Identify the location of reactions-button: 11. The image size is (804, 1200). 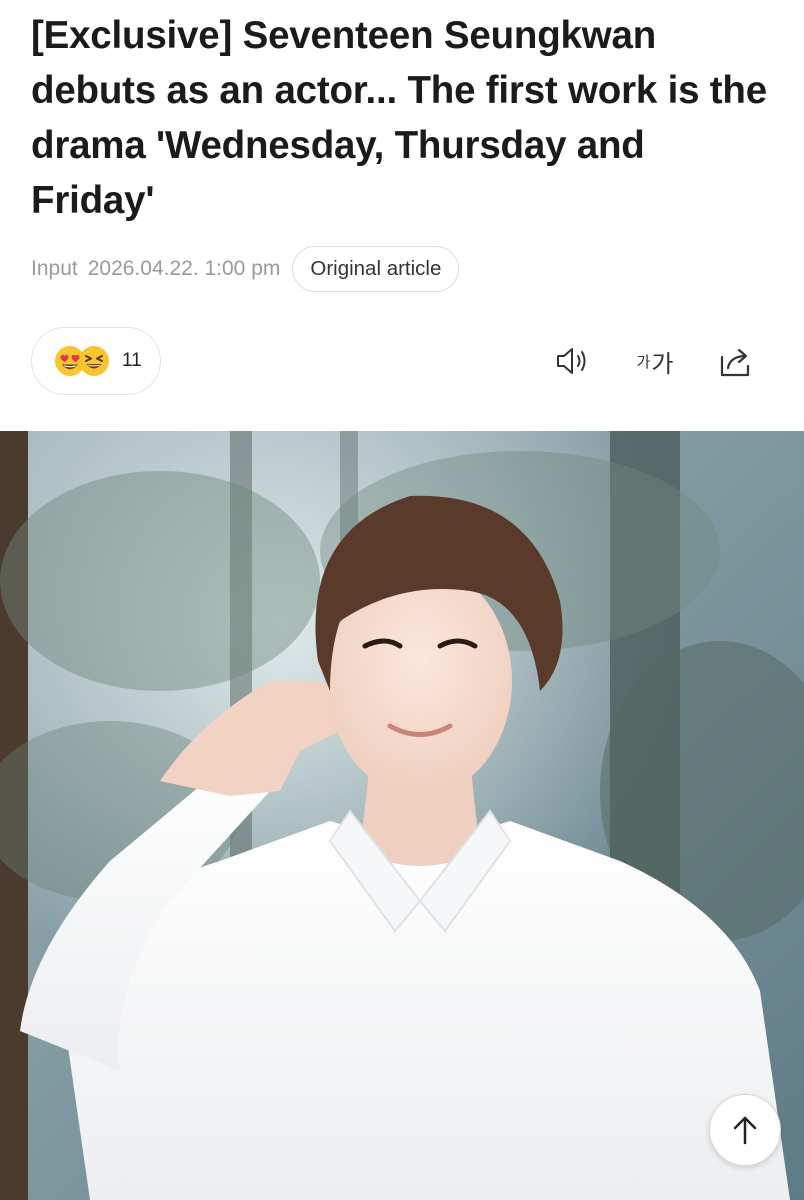
(96, 361).